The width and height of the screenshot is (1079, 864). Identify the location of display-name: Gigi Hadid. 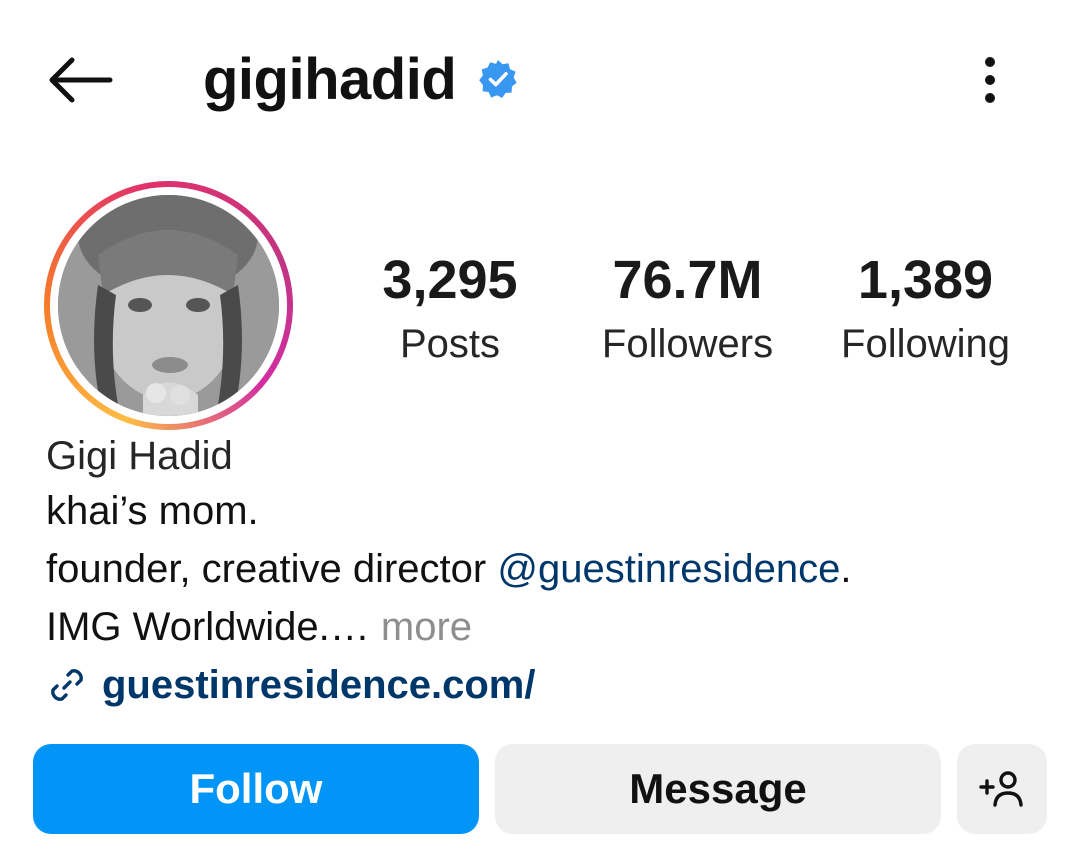
(139, 456).